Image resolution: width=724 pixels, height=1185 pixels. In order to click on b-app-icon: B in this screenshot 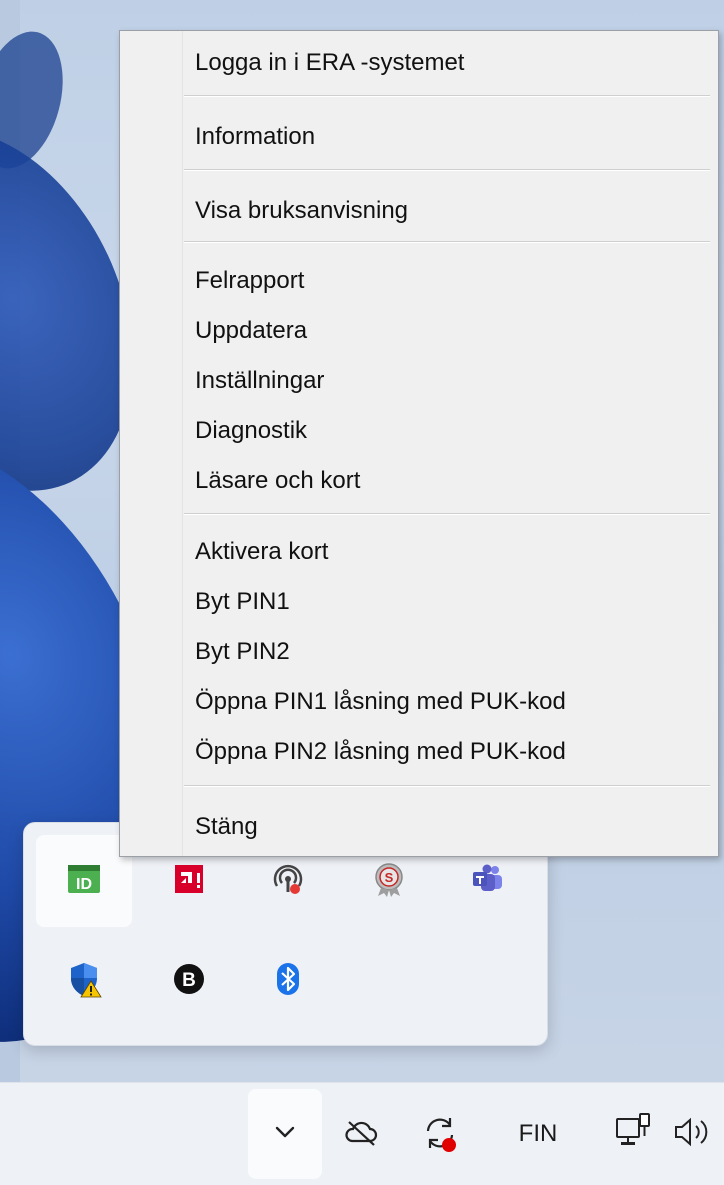, I will do `click(189, 981)`.